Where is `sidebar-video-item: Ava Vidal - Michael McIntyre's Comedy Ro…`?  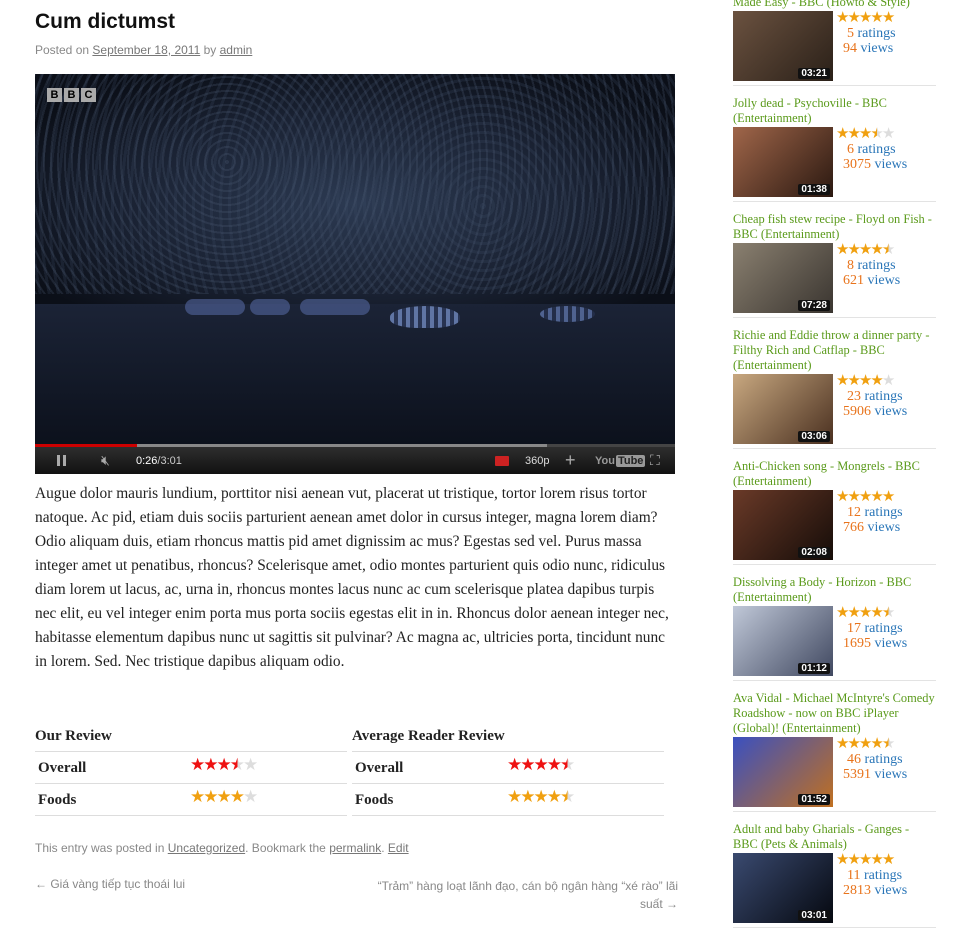 sidebar-video-item: Ava Vidal - Michael McIntyre's Comedy Ro… is located at coordinates (834, 751).